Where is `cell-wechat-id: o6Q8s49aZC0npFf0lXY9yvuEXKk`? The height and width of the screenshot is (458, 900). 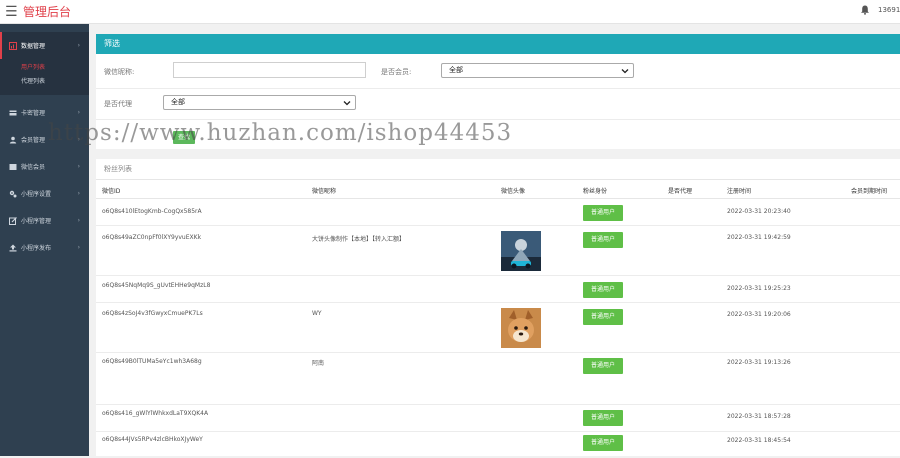
cell-wechat-id: o6Q8s49aZC0npFf0lXY9yvuEXKk is located at coordinates (152, 237).